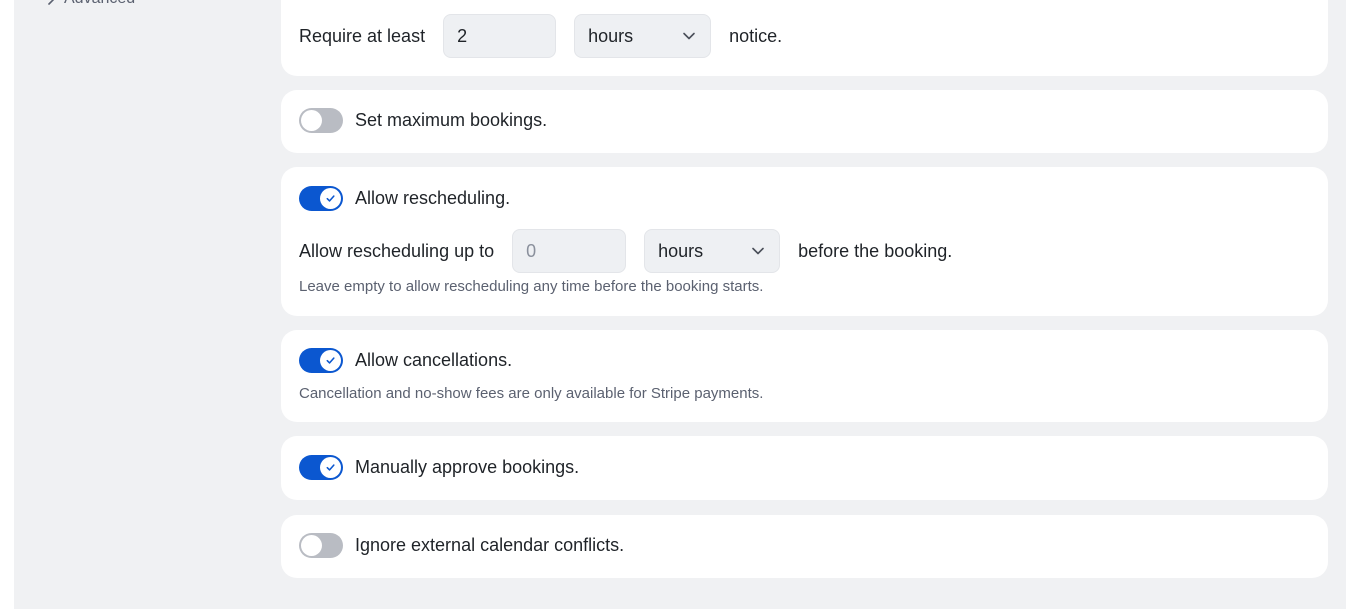 This screenshot has width=1360, height=609. Describe the element at coordinates (681, 250) in the screenshot. I see `rescheduling-unit-value: hours` at that location.